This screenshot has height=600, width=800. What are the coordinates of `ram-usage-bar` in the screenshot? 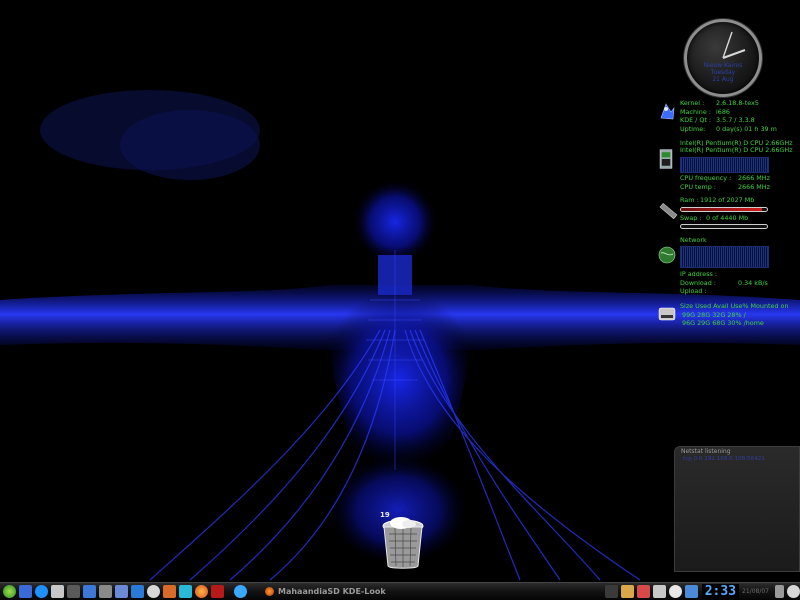 It's located at (724, 209).